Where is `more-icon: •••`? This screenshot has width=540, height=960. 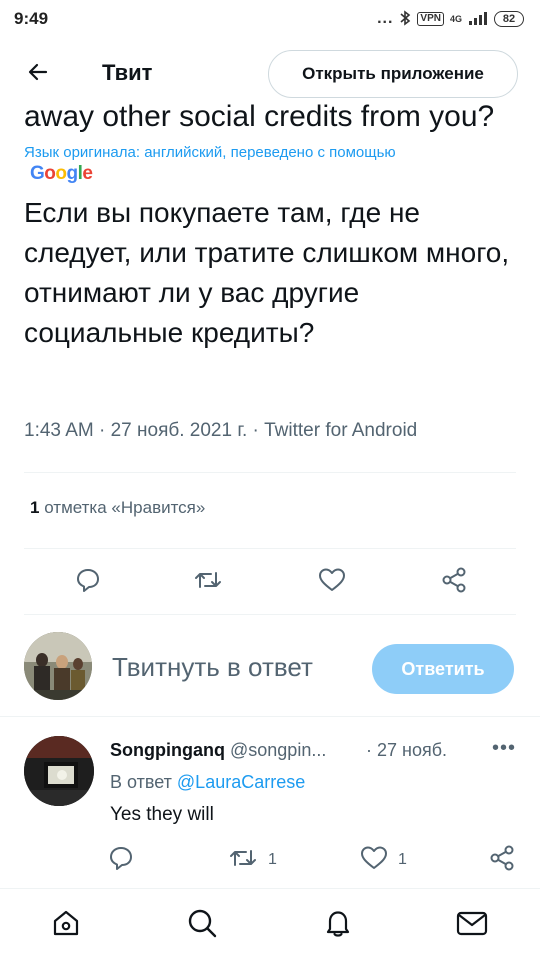
more-icon: ••• is located at coordinates (503, 747).